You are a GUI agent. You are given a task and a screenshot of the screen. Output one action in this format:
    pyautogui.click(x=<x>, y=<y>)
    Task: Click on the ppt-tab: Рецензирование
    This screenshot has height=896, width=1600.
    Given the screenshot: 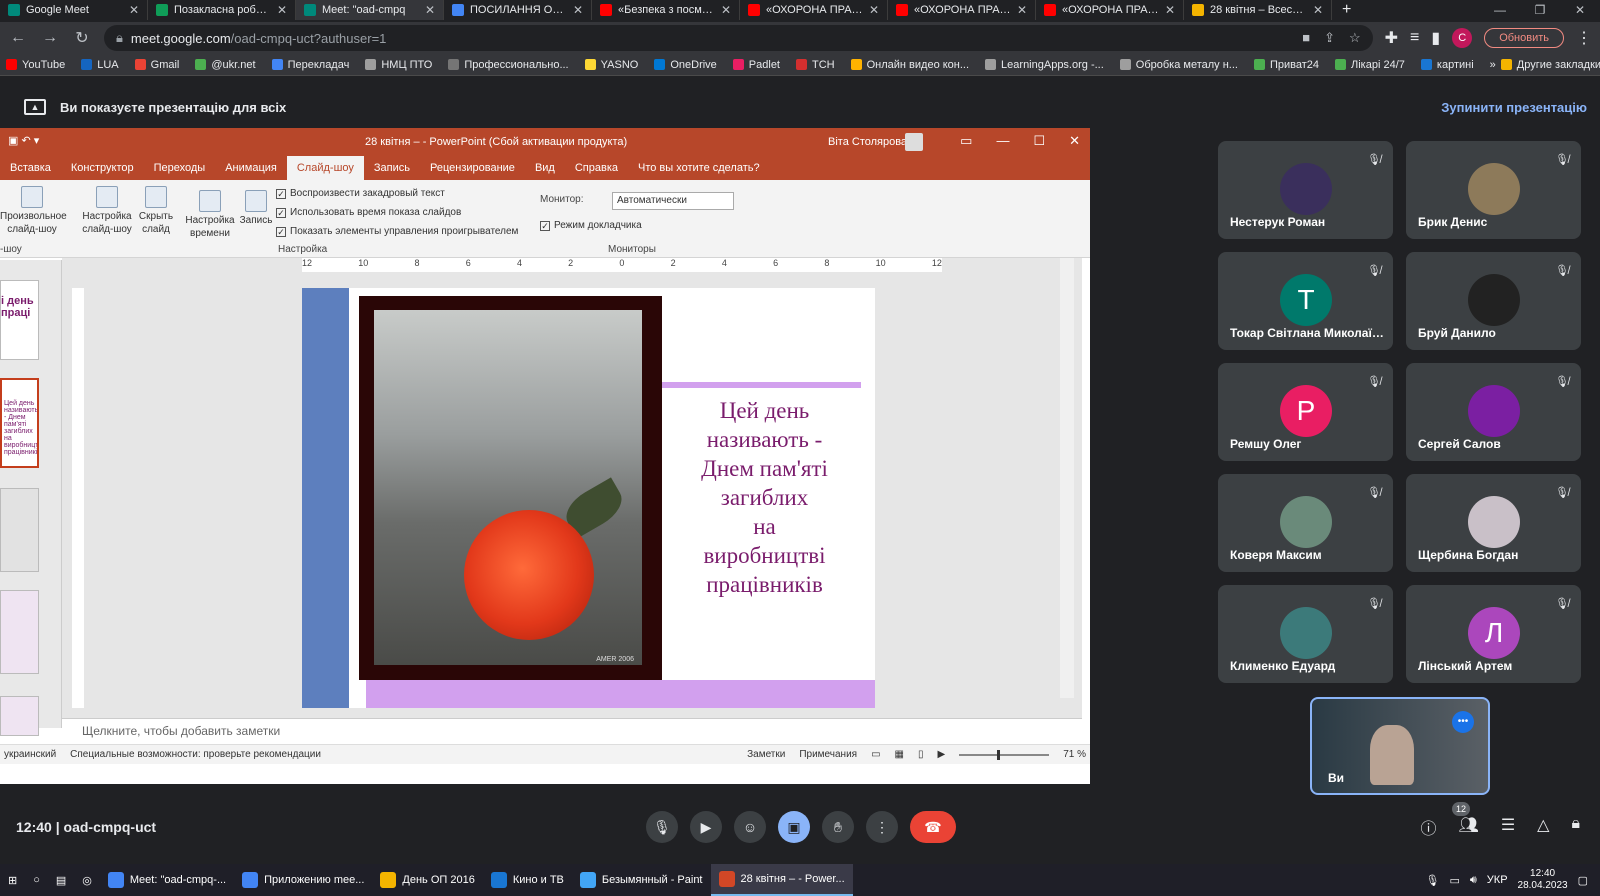 What is the action you would take?
    pyautogui.click(x=472, y=171)
    